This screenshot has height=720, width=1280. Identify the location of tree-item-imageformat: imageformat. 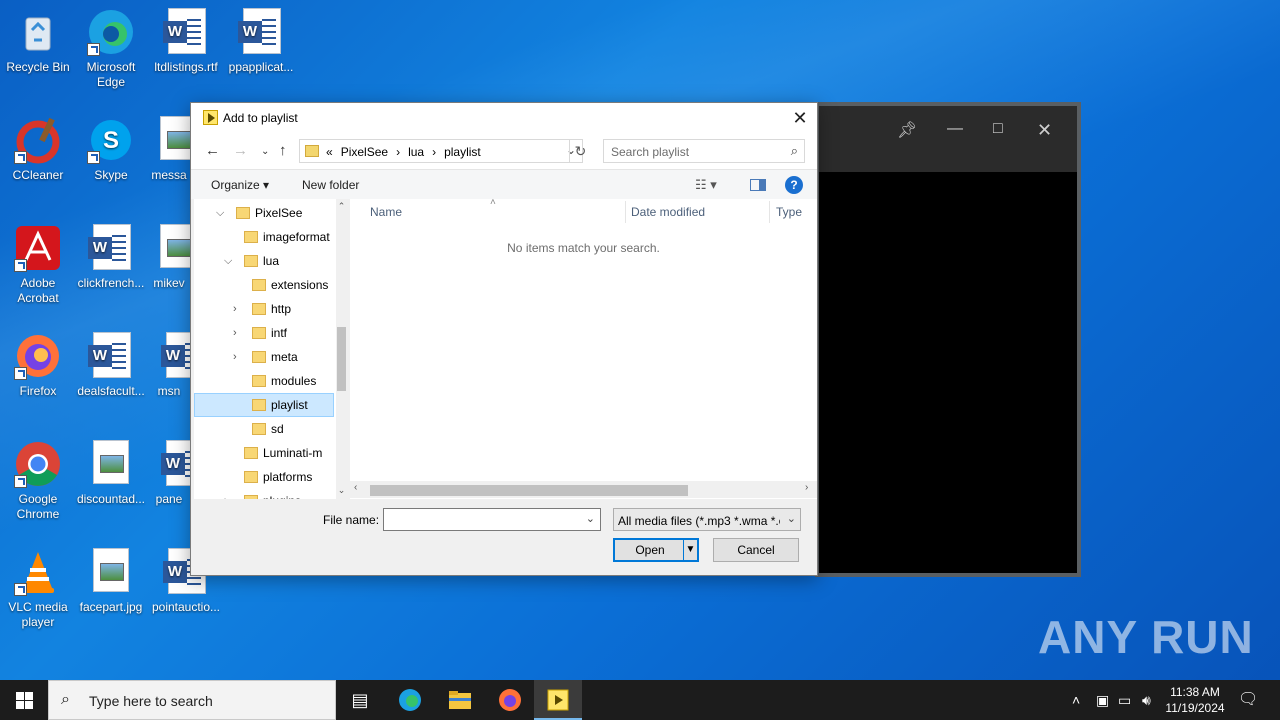
(264, 237).